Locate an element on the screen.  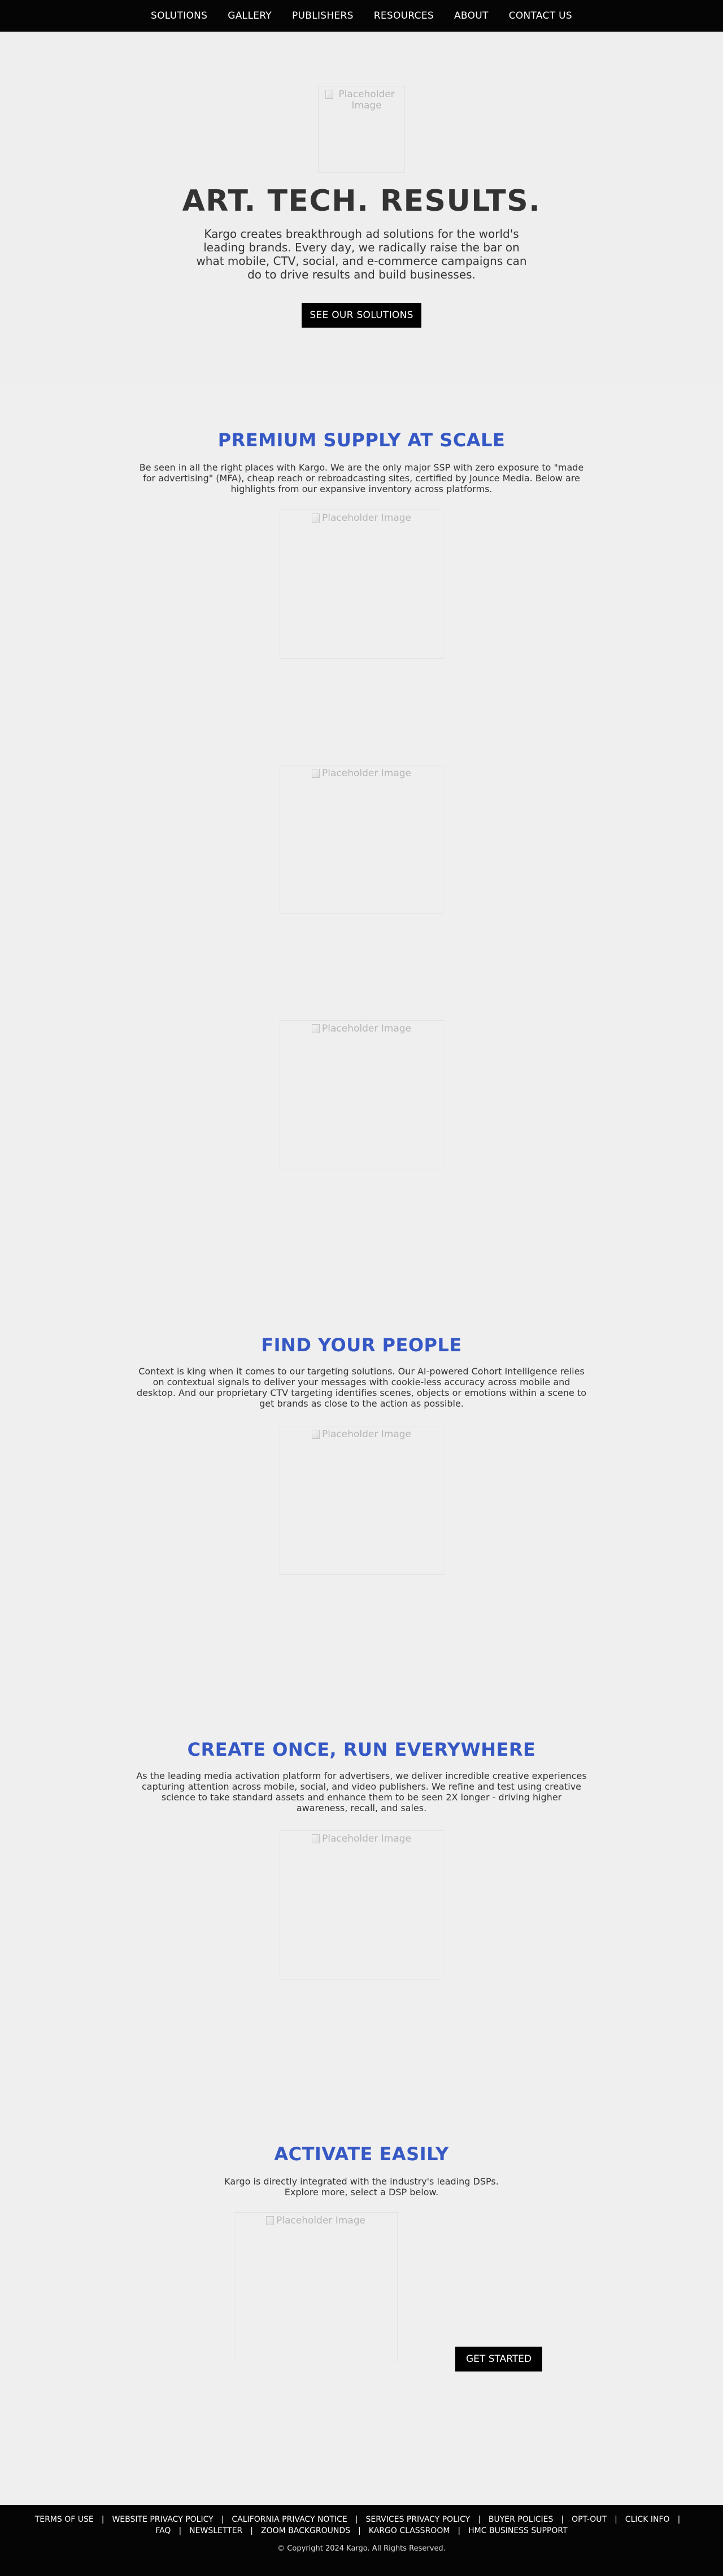
section-title-activate-easily: ACTIVATE EASILY is located at coordinates (361, 2154).